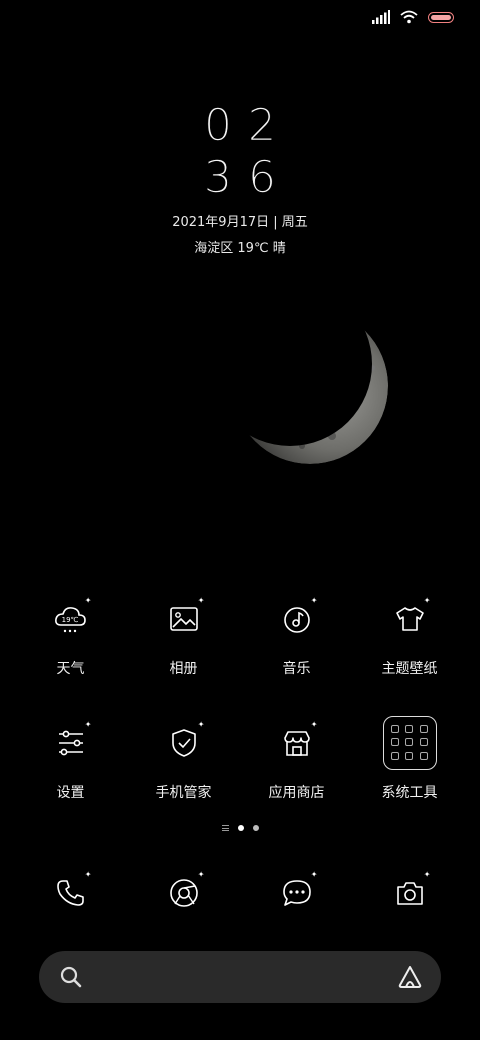 The width and height of the screenshot is (480, 1040). I want to click on date-label: 2021年9月17日 | 周五, so click(240, 222).